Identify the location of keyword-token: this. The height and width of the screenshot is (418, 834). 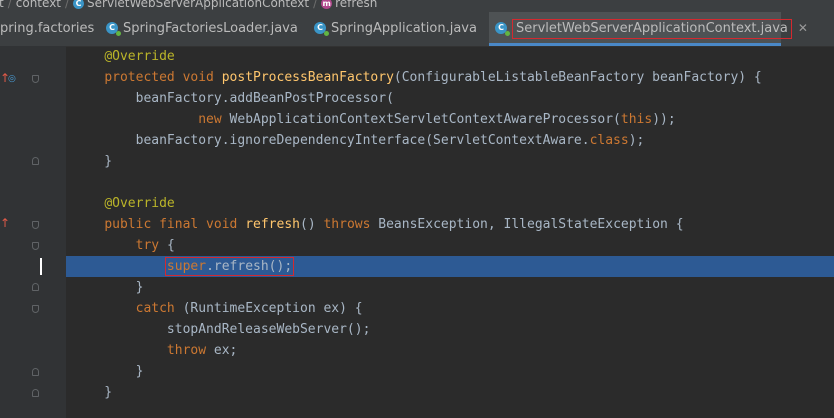
(636, 119).